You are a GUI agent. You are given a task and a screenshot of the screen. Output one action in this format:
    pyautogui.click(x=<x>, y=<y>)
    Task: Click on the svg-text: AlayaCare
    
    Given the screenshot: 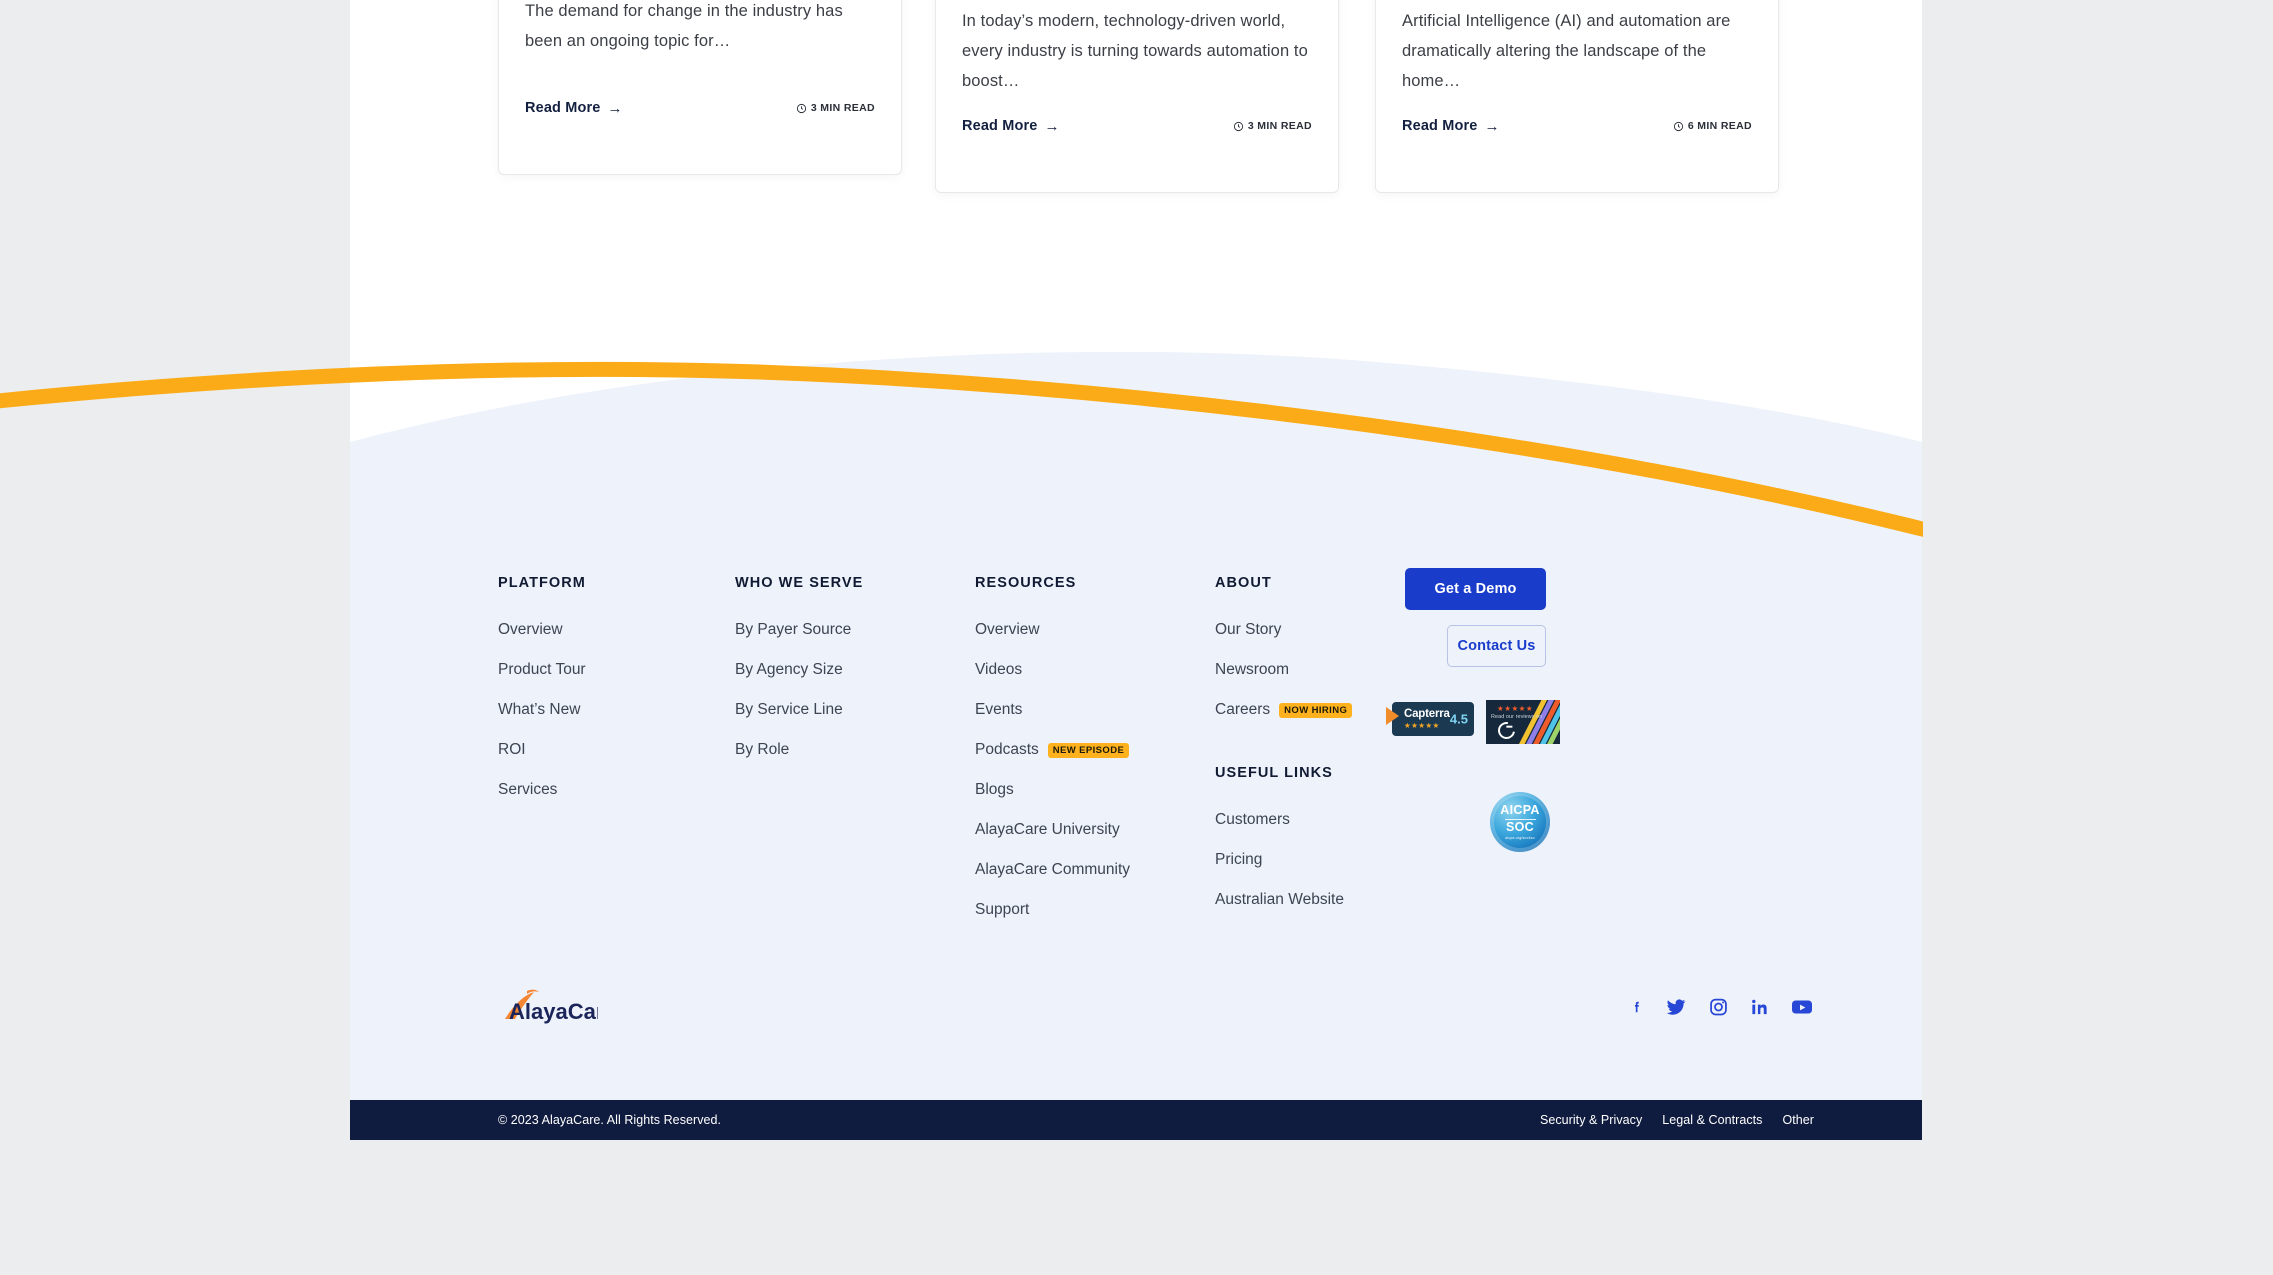 What is the action you would take?
    pyautogui.click(x=553, y=1011)
    